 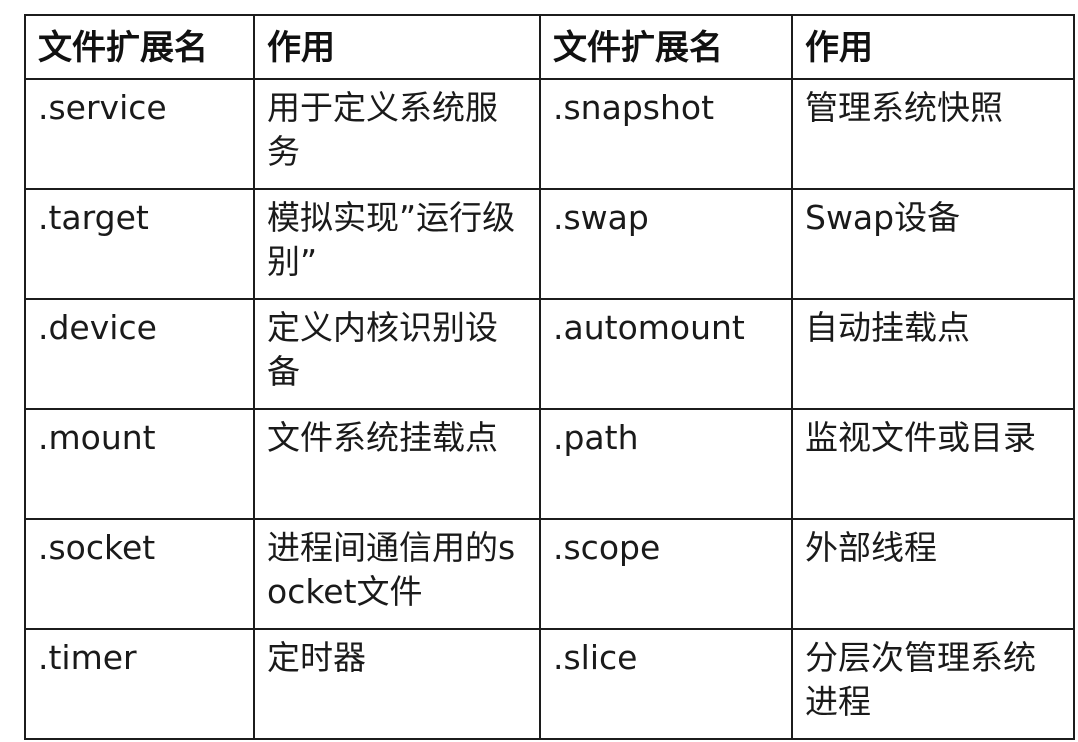 What do you see at coordinates (666, 47) in the screenshot?
I see `header-extension-right: 文件扩展名` at bounding box center [666, 47].